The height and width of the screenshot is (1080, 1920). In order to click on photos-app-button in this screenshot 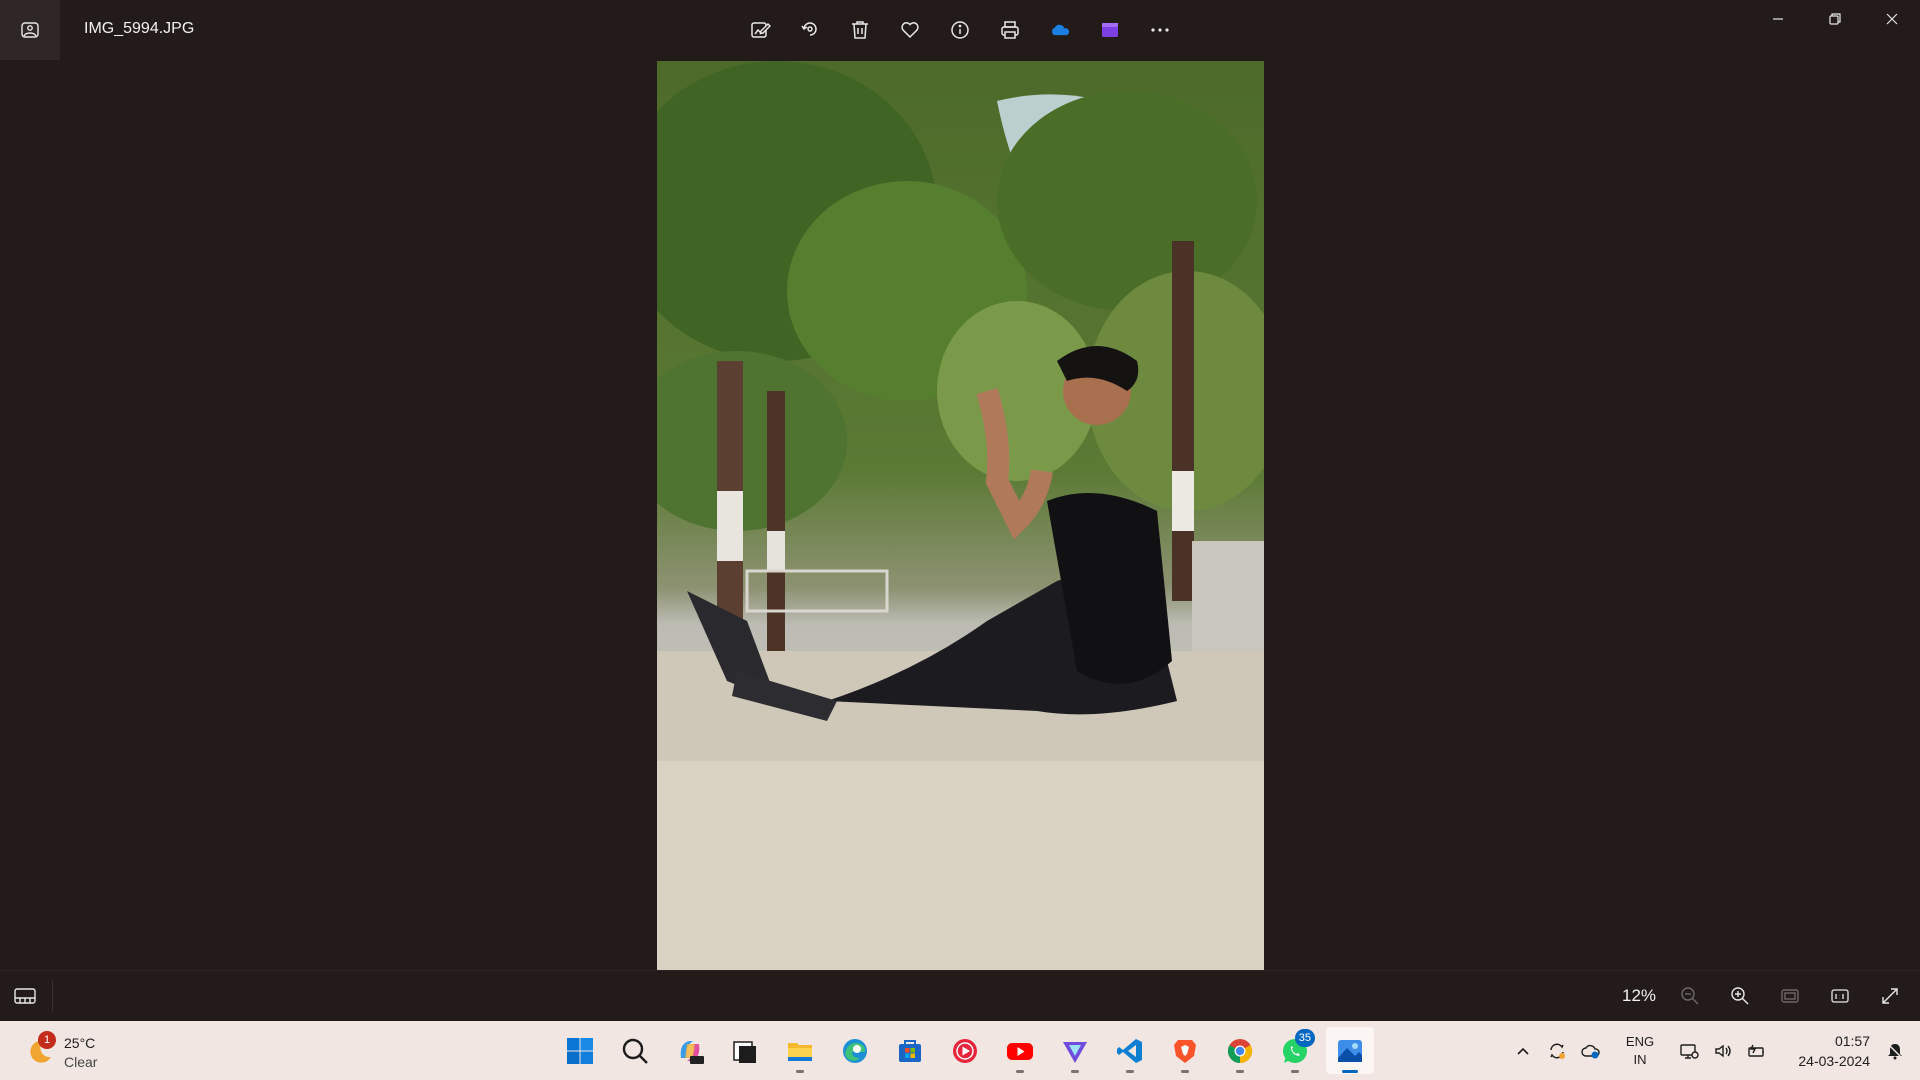, I will do `click(30, 30)`.